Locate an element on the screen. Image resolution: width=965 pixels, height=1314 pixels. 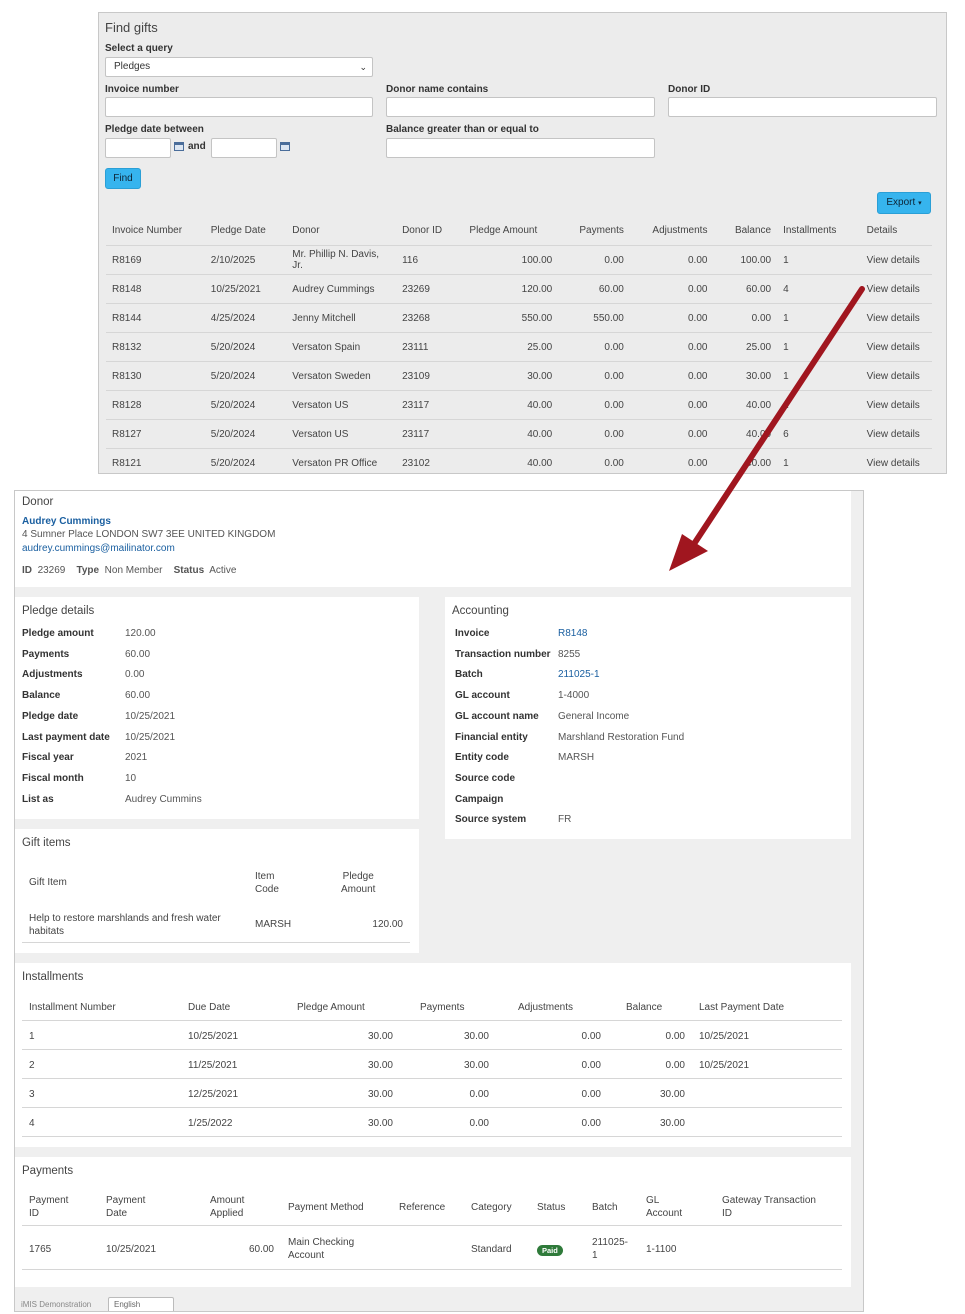
accounting-label: GL account is located at coordinates (482, 696).